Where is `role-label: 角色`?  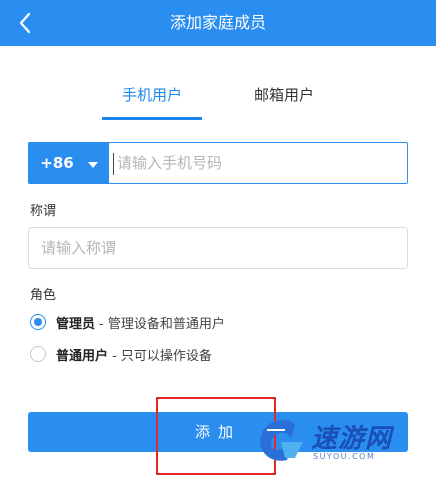
role-label: 角色 is located at coordinates (43, 295).